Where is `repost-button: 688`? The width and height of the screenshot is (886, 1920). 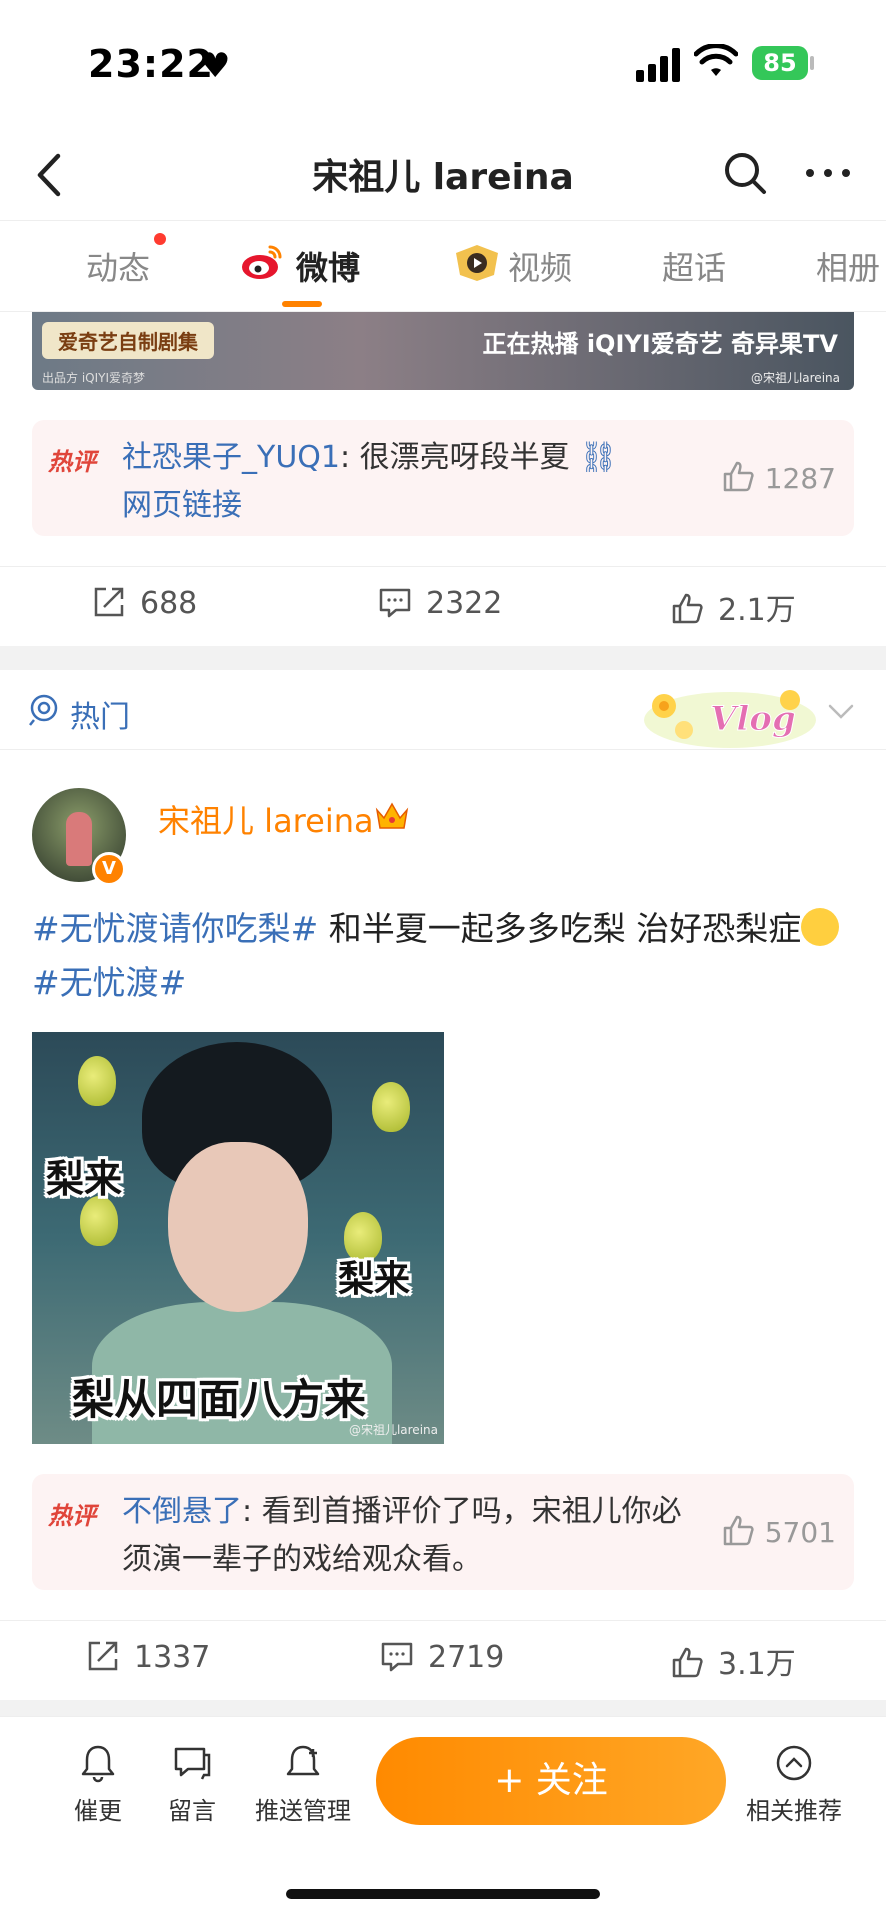
repost-button: 688 is located at coordinates (144, 603).